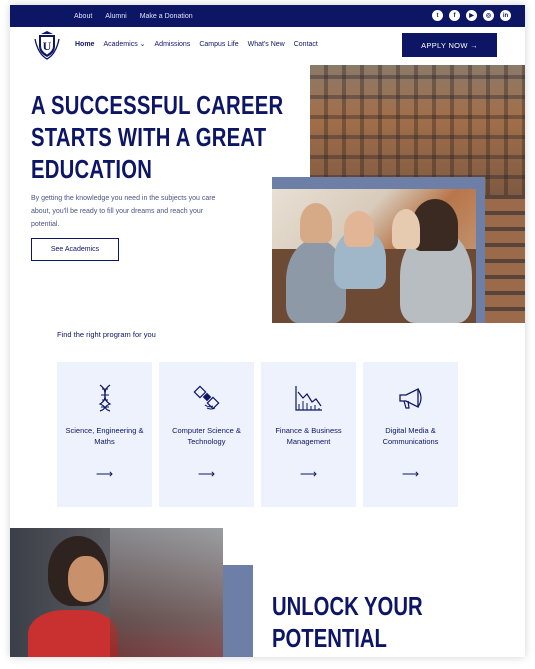 This screenshot has height=669, width=535. What do you see at coordinates (104, 398) in the screenshot?
I see `dna-icon` at bounding box center [104, 398].